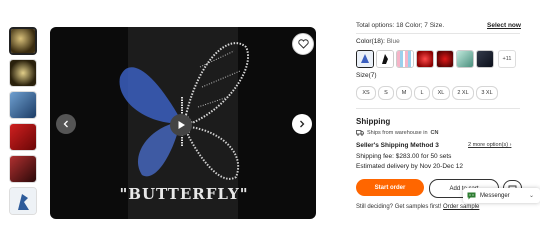 The height and width of the screenshot is (240, 540). Describe the element at coordinates (397, 145) in the screenshot. I see `shipping-method: Seller's Shipping Method 3` at that location.